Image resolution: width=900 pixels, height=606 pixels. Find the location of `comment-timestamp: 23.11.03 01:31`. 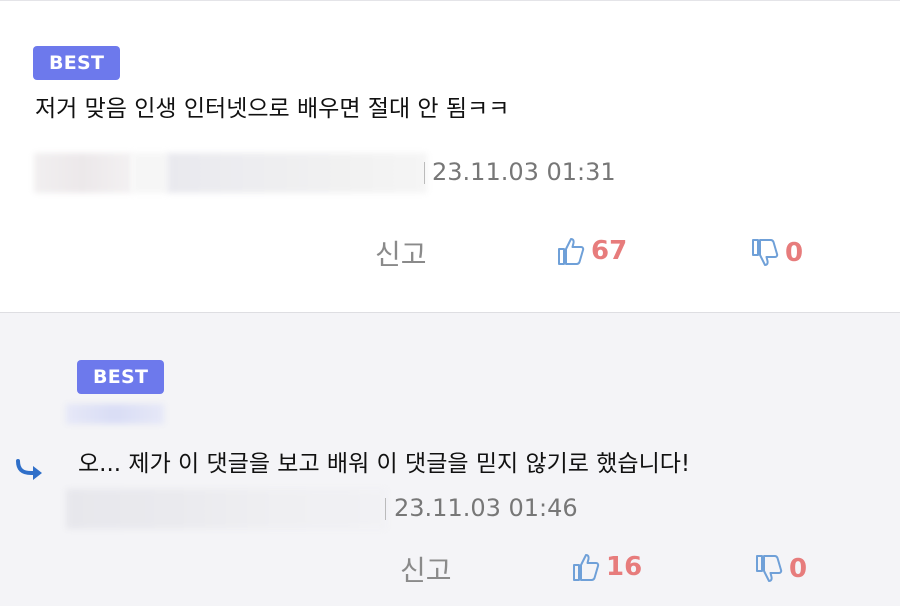

comment-timestamp: 23.11.03 01:31 is located at coordinates (524, 172).